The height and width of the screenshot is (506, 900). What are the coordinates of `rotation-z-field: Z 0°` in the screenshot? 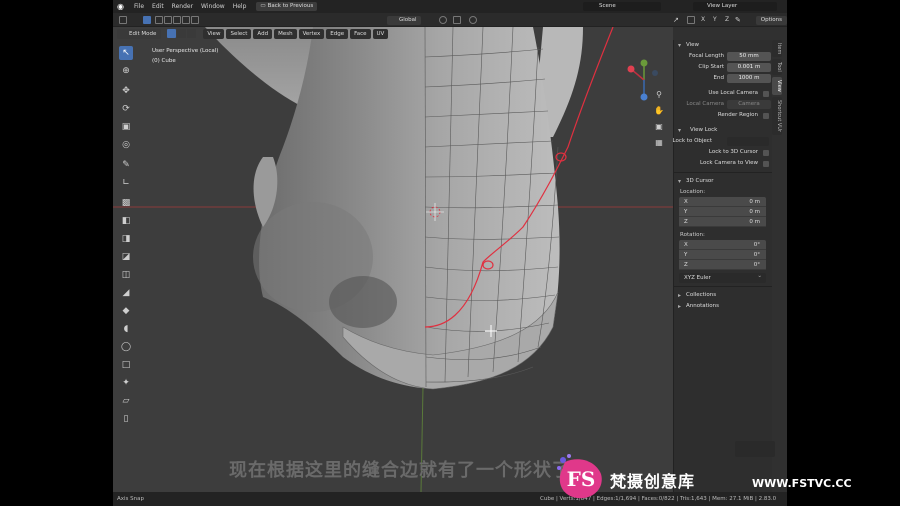 It's located at (722, 265).